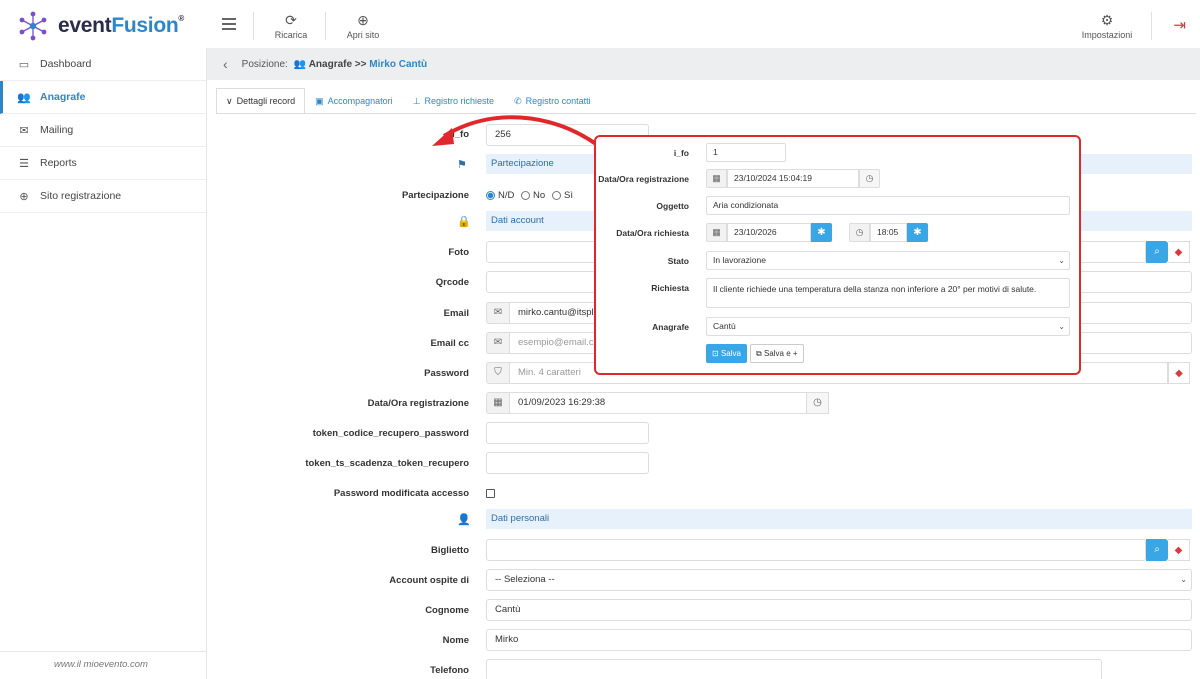  I want to click on lock-icon: 🔒, so click(464, 222).